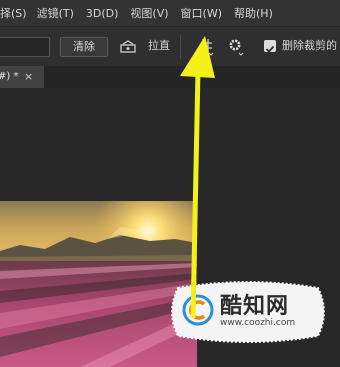 The height and width of the screenshot is (367, 340). Describe the element at coordinates (13, 13) in the screenshot. I see `menu-select: 择(S)` at that location.